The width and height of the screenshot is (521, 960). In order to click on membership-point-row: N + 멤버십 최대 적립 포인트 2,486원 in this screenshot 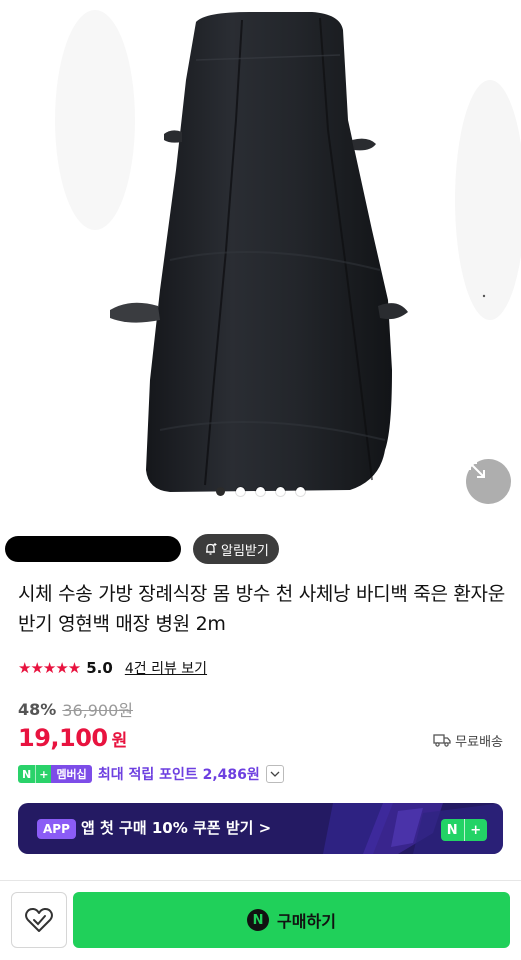, I will do `click(151, 774)`.